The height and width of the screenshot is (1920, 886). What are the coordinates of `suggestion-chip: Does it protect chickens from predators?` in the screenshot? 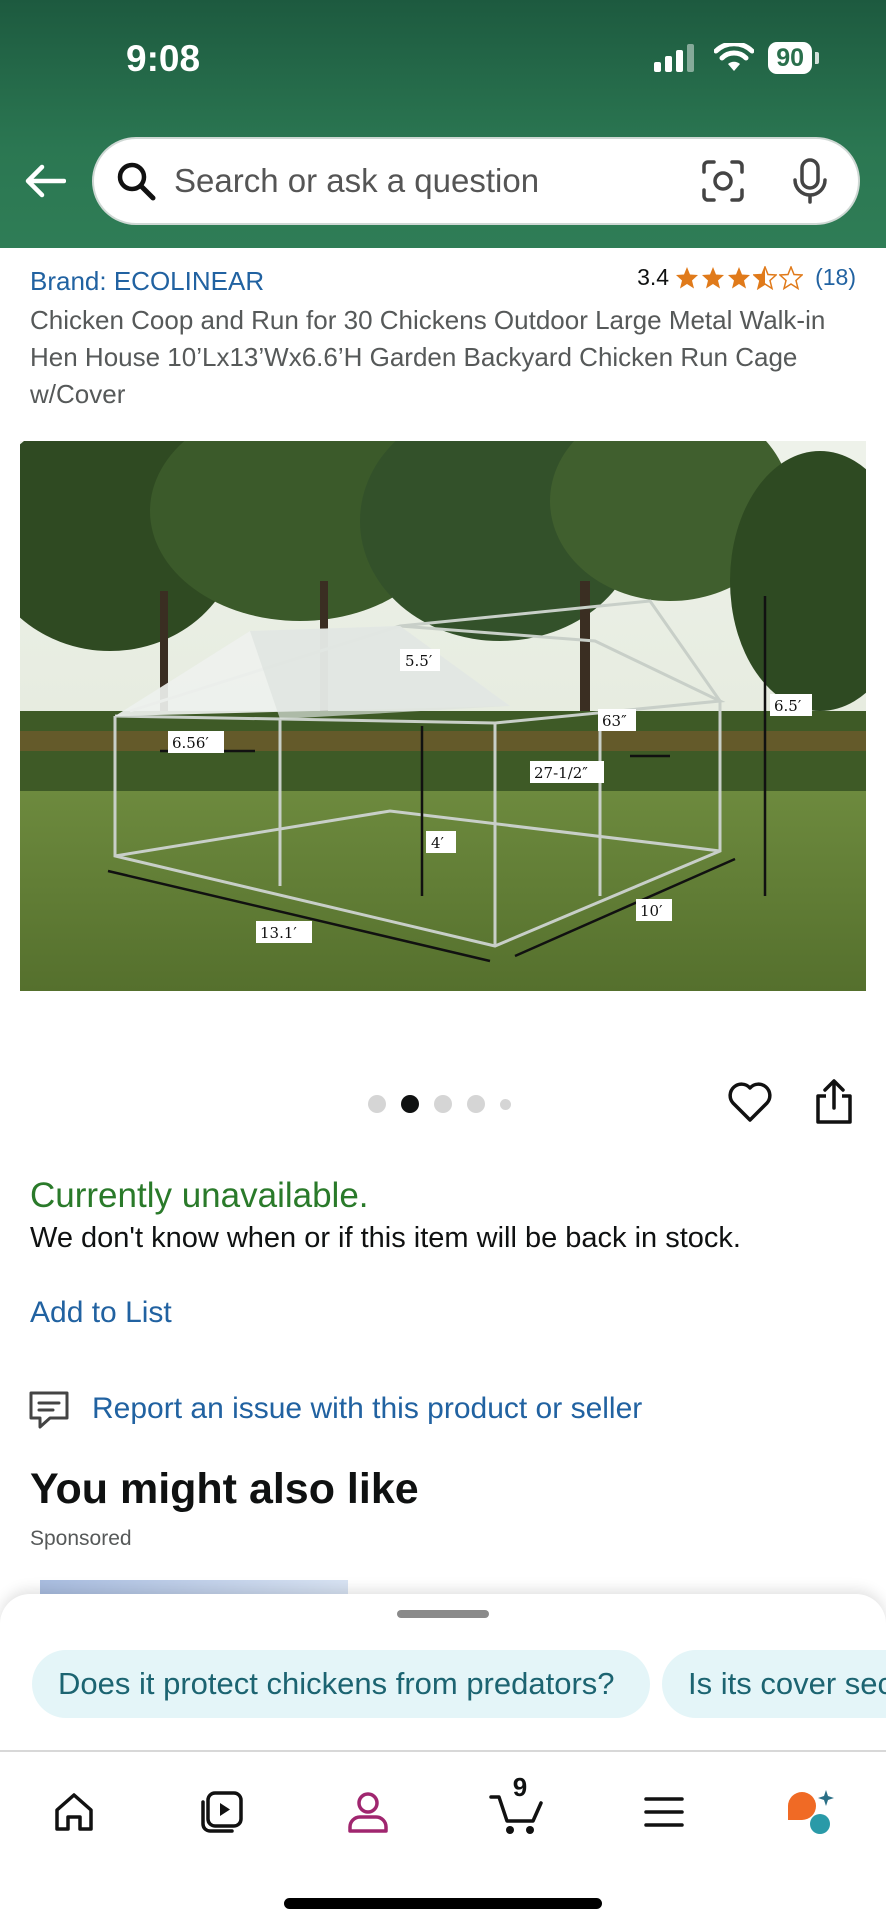 It's located at (341, 1684).